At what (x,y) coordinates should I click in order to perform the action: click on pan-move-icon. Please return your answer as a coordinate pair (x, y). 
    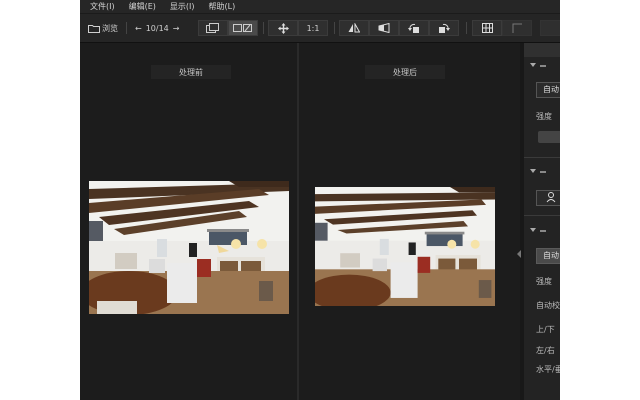
    Looking at the image, I should click on (283, 28).